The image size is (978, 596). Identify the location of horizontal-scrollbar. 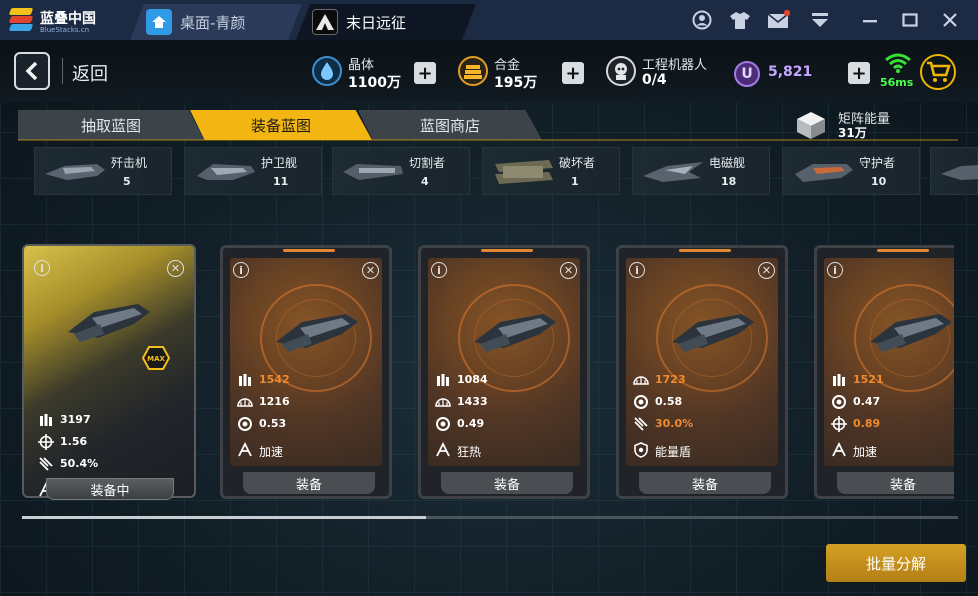
(490, 517).